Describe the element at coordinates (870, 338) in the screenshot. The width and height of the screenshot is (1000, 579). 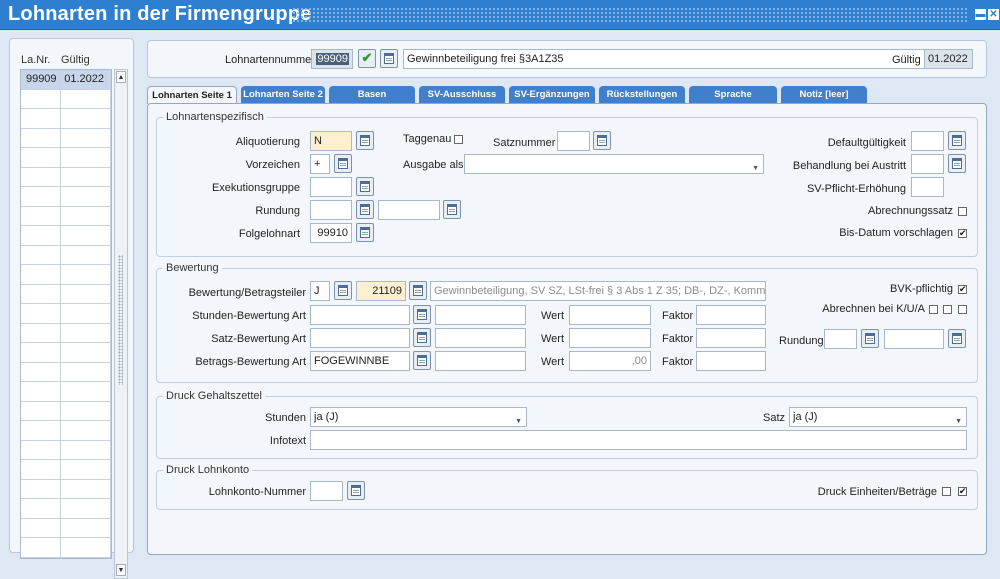
I see `rundung-bewertung-lookup` at that location.